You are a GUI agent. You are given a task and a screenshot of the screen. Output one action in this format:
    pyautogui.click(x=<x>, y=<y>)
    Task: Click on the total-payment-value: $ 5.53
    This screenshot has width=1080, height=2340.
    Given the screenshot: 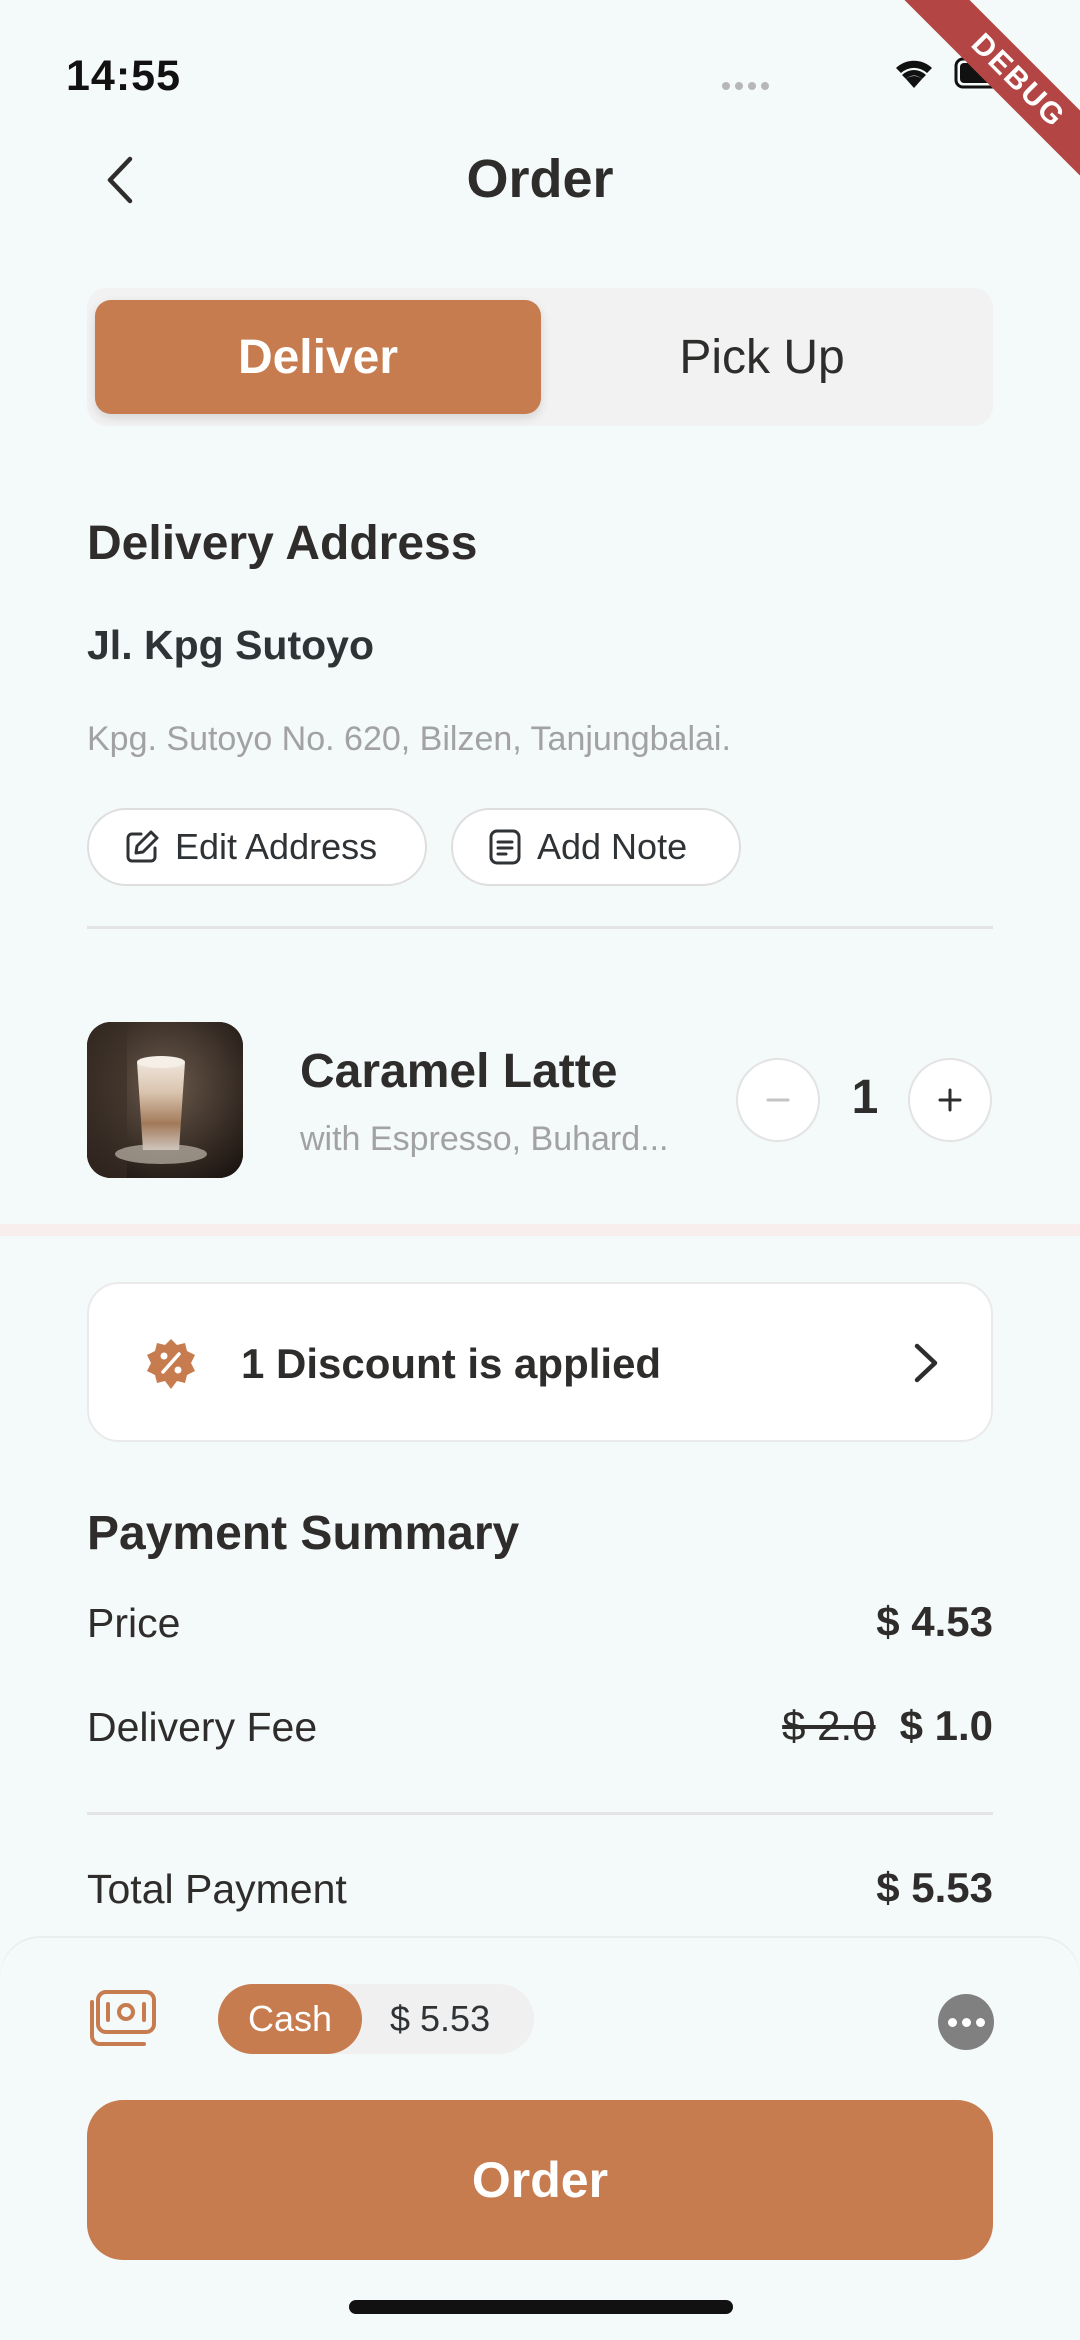 What is the action you would take?
    pyautogui.click(x=934, y=1887)
    